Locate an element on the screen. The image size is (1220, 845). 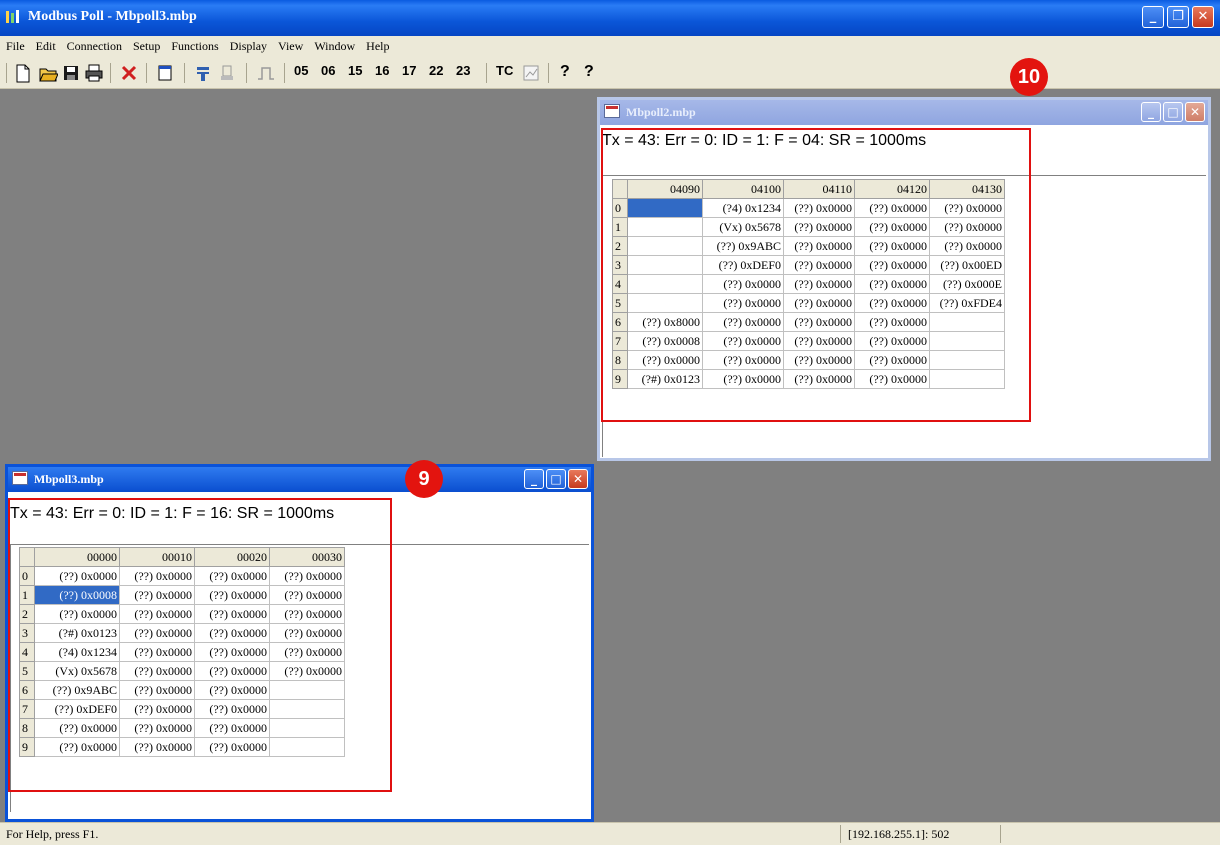
function-15-button: 15 is located at coordinates (355, 70).